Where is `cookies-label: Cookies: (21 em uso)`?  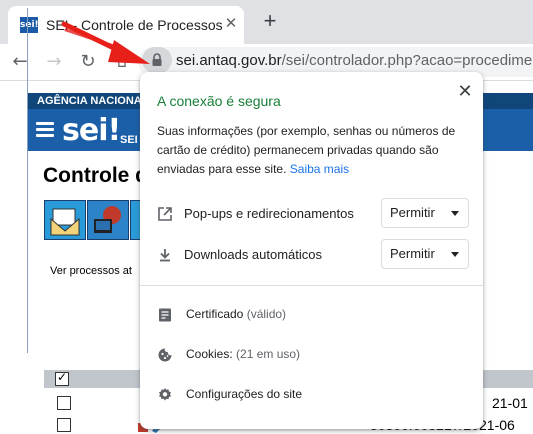
cookies-label: Cookies: (21 em uso) is located at coordinates (243, 354).